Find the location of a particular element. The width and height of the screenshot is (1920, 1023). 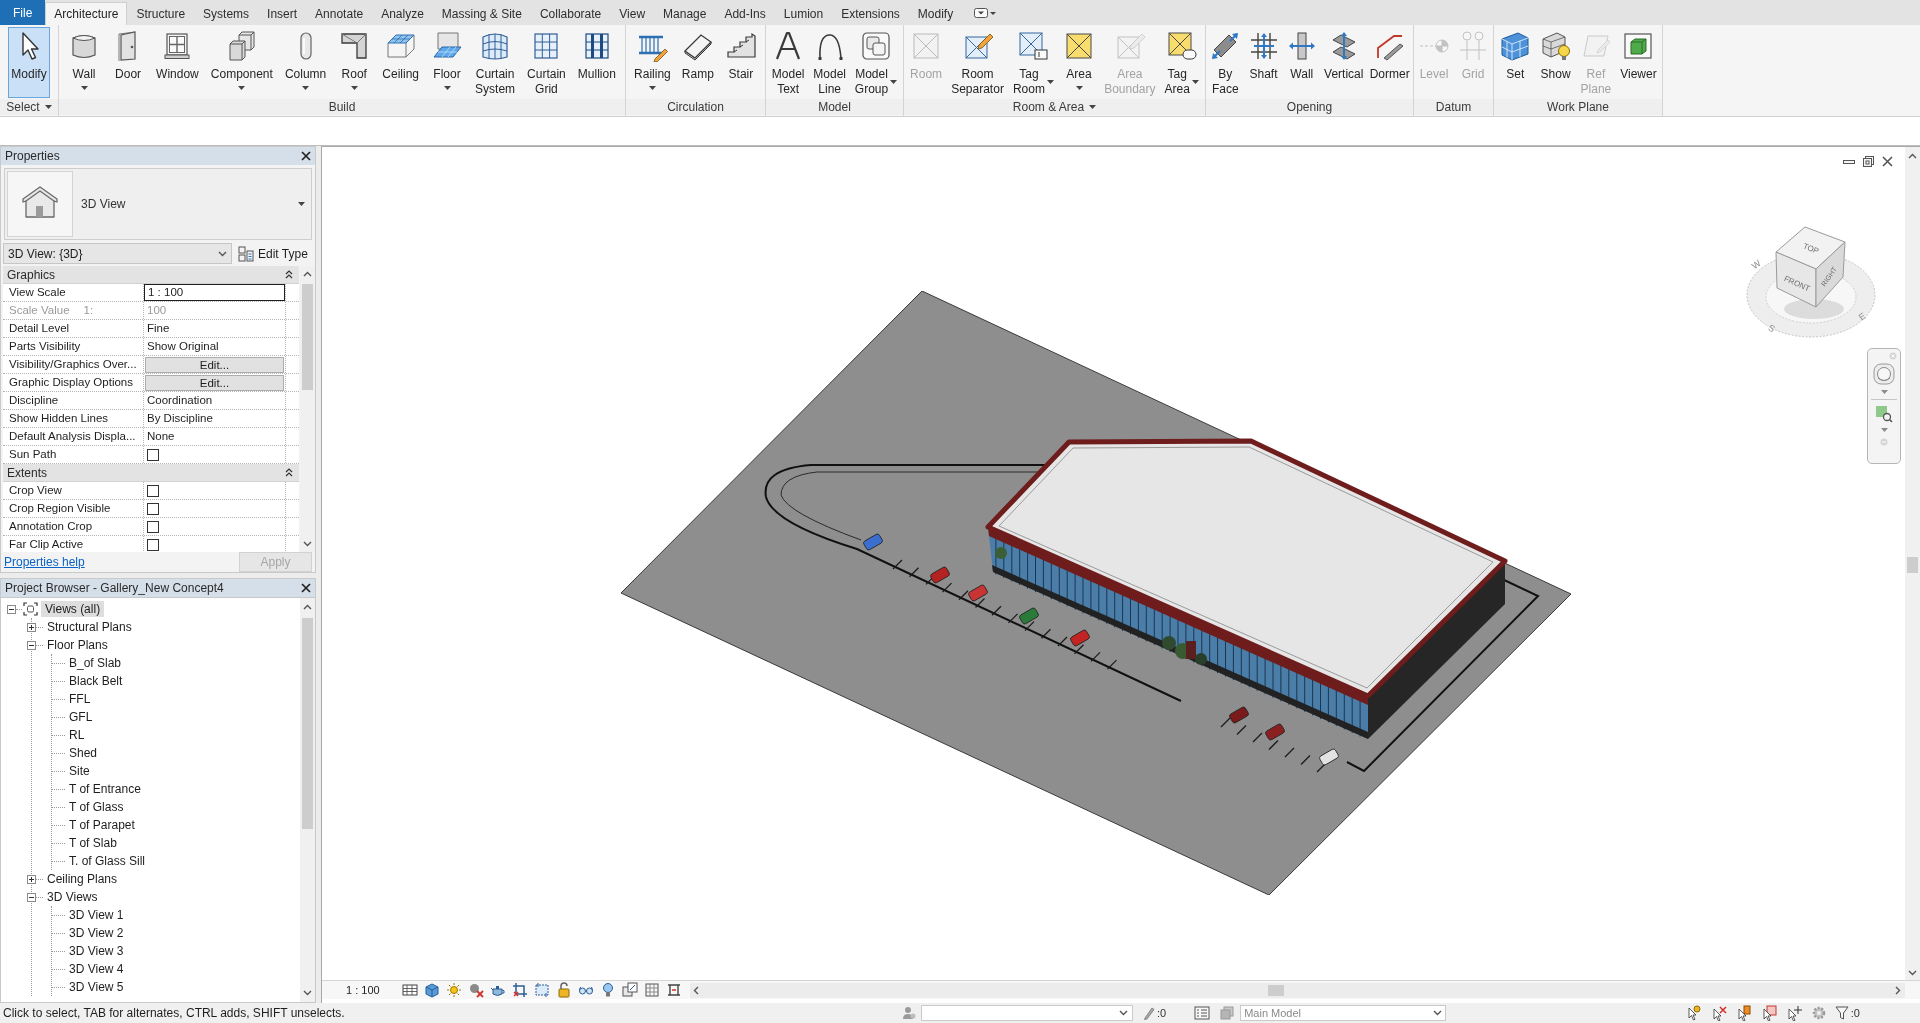

view-scale-button: 1 : 100 is located at coordinates (363, 990).